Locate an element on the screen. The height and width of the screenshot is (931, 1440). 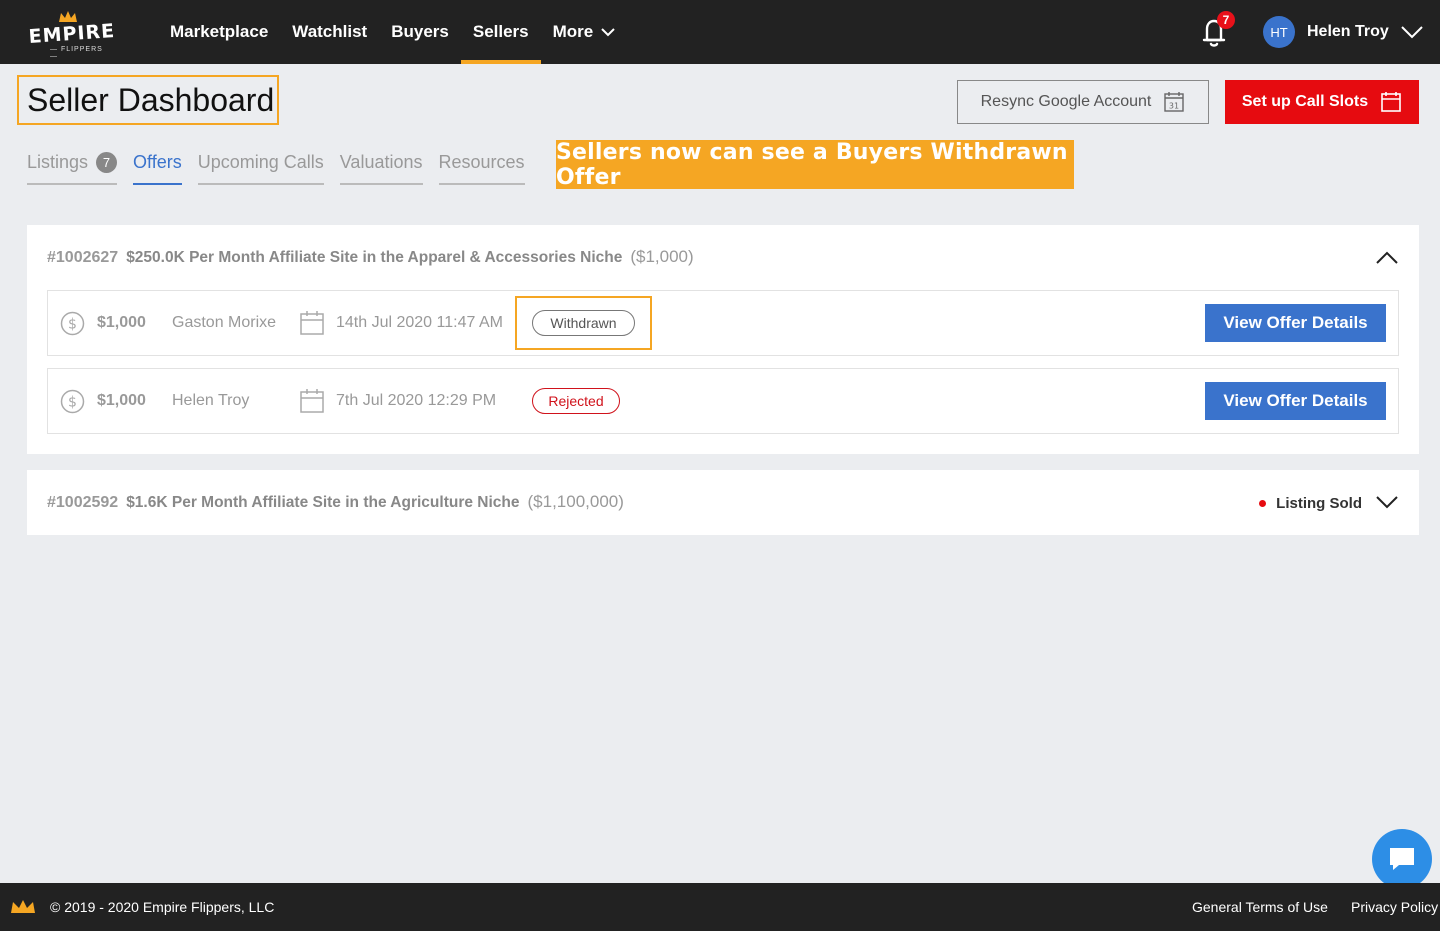
offer-date: 7th Jul 2020 12:29 PM is located at coordinates (416, 400).